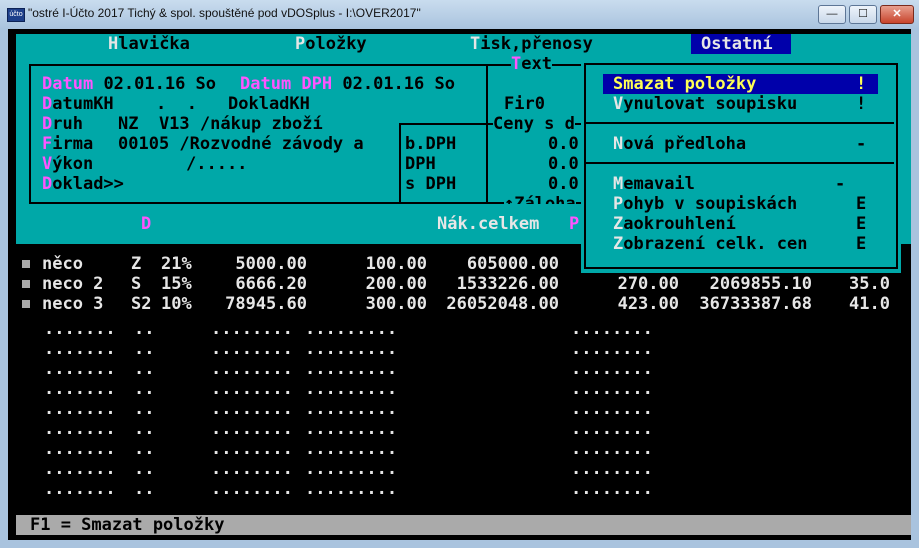 The height and width of the screenshot is (548, 919). Describe the element at coordinates (248, 224) in the screenshot. I see `col-mnozstvi: Množství` at that location.